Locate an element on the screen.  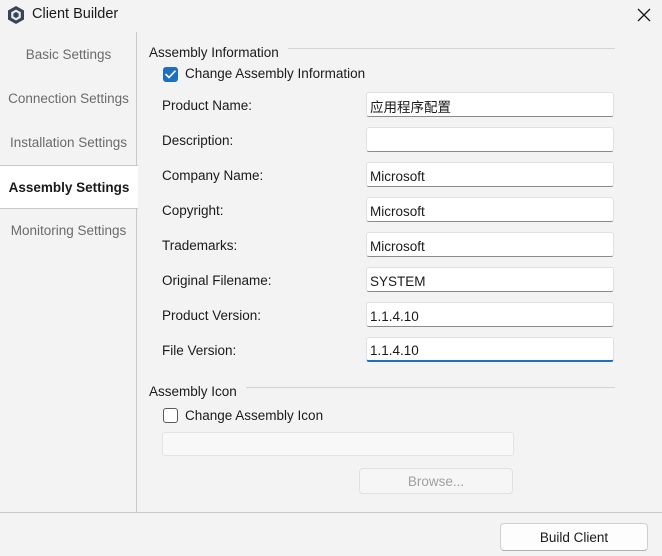
sidebar-item-assembly-settings: Assembly Settings is located at coordinates (69, 187).